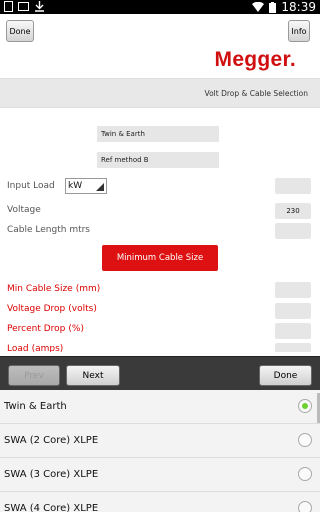 Image resolution: width=320 pixels, height=512 pixels. What do you see at coordinates (273, 7) in the screenshot?
I see `battery-icon` at bounding box center [273, 7].